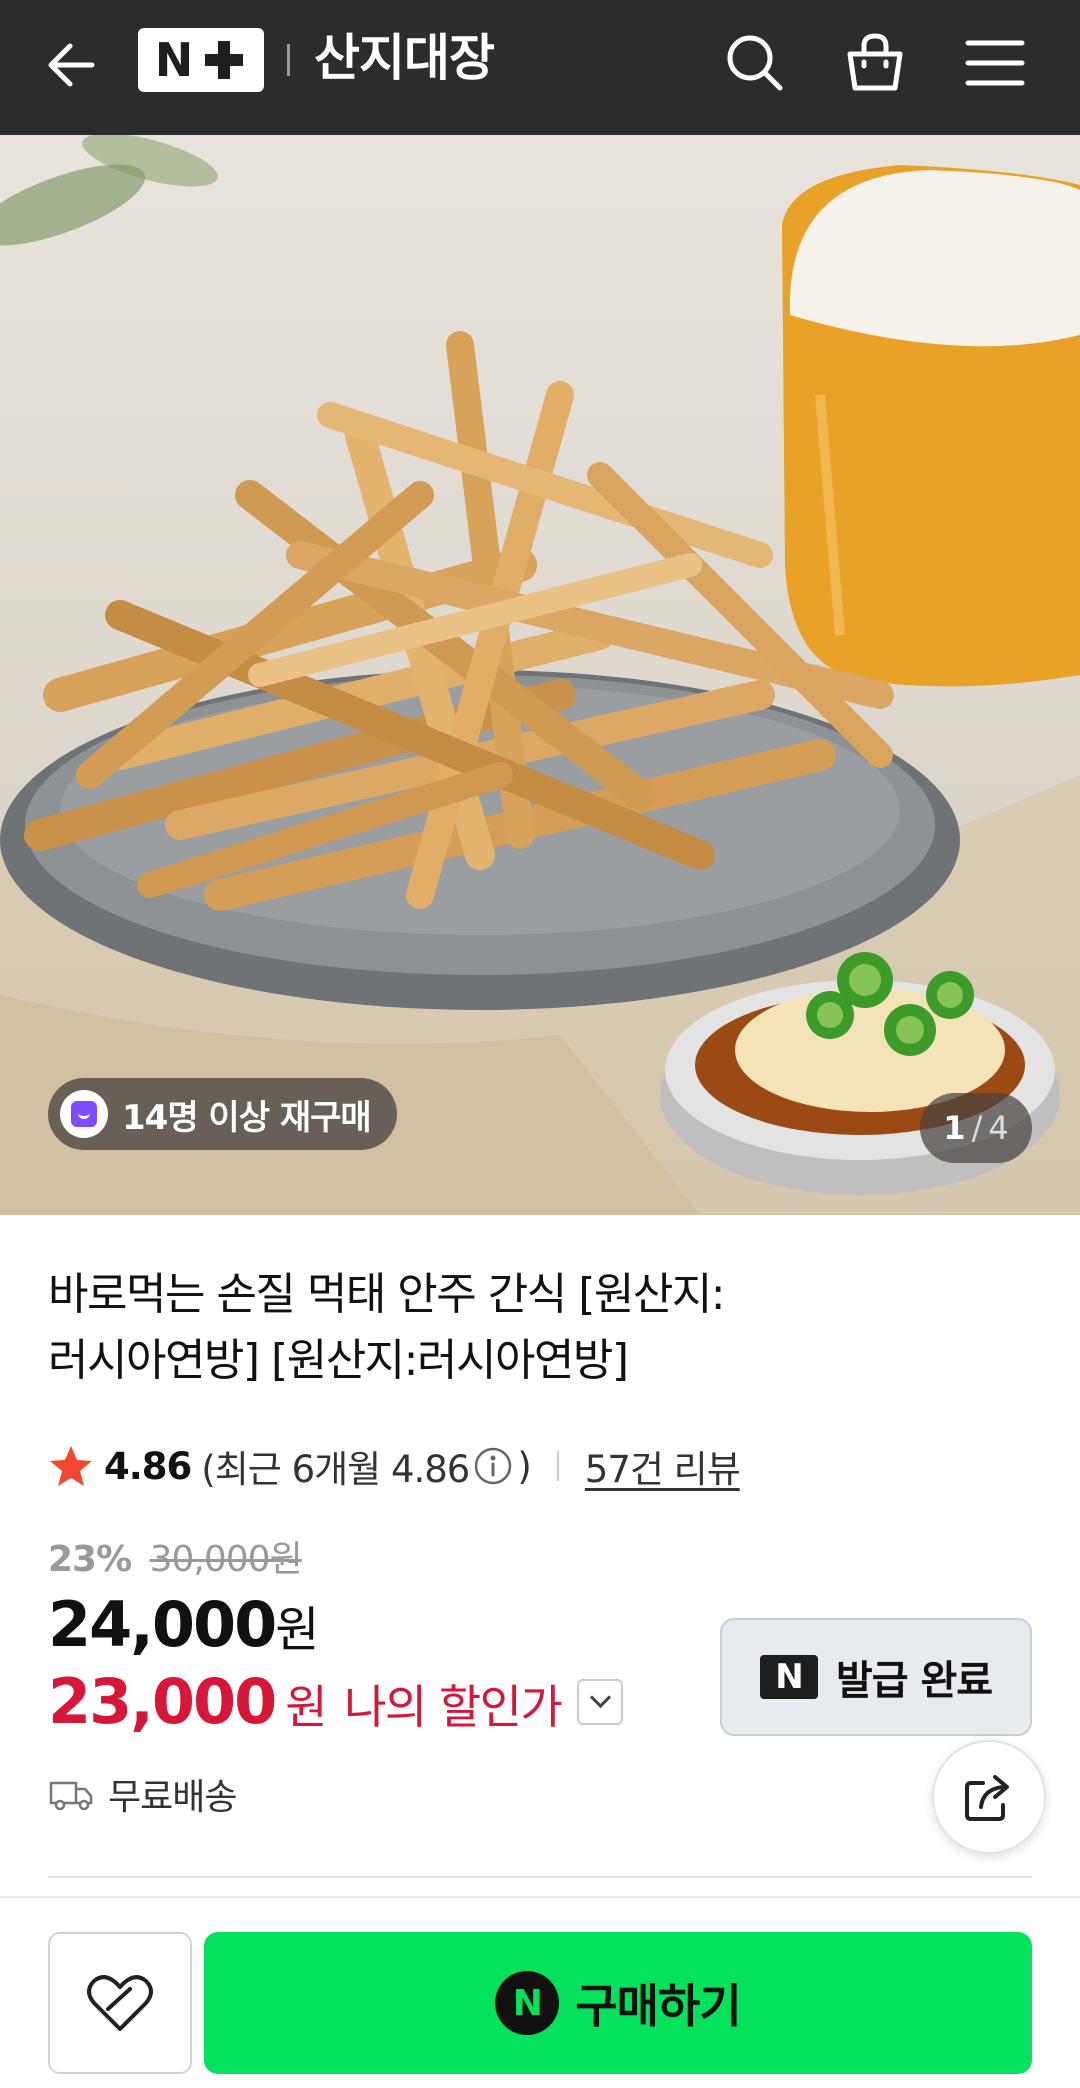  I want to click on star-icon, so click(71, 1466).